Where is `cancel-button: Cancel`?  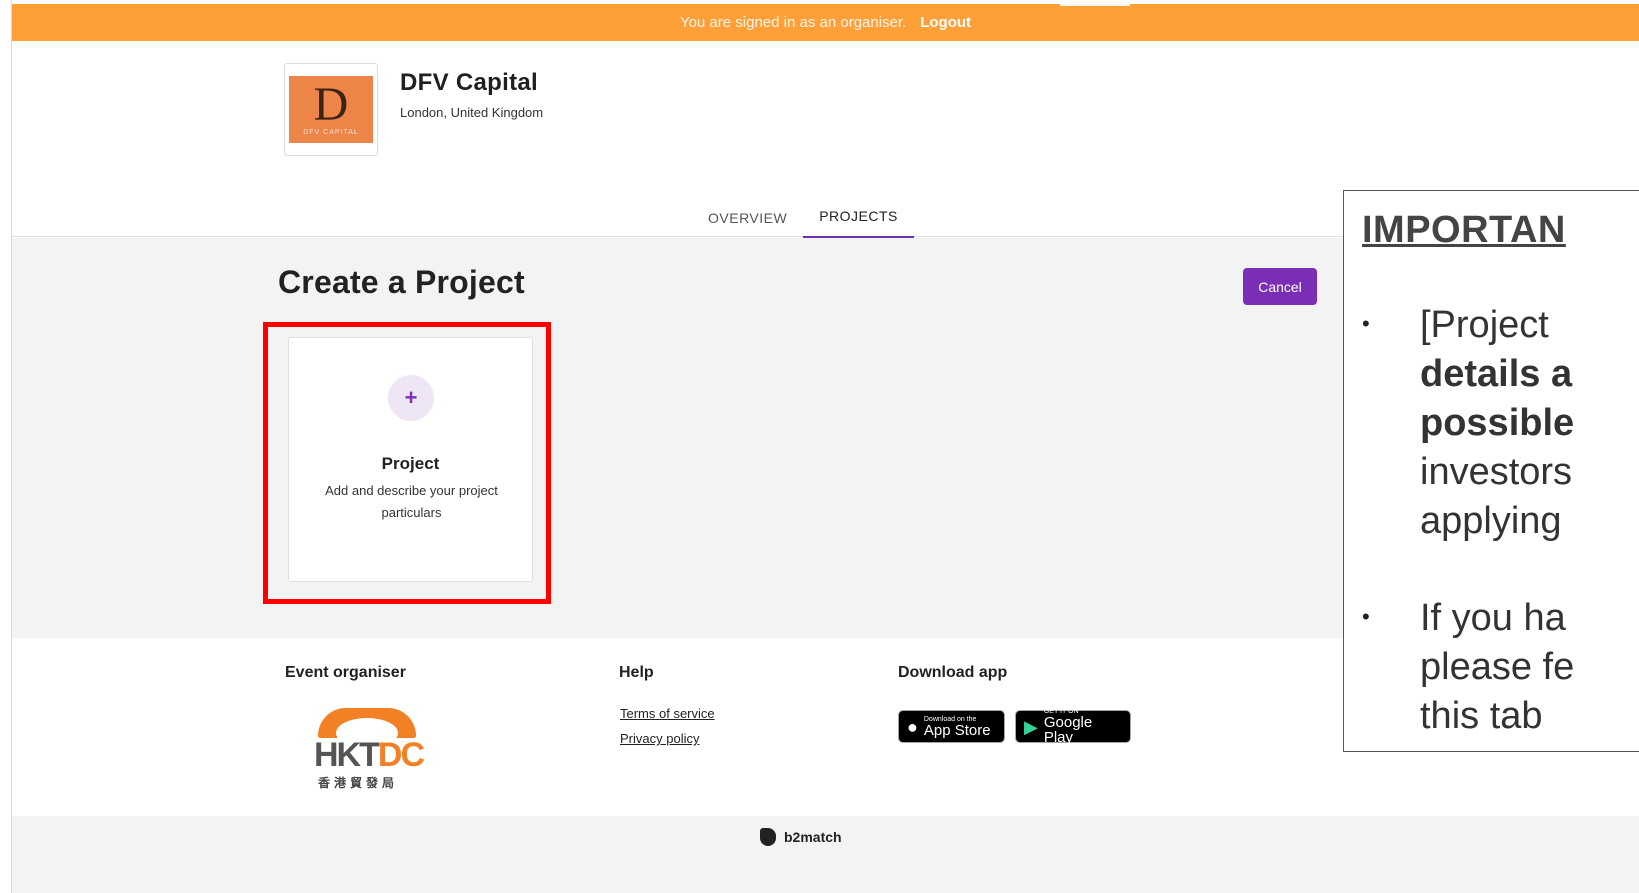
cancel-button: Cancel is located at coordinates (1280, 286).